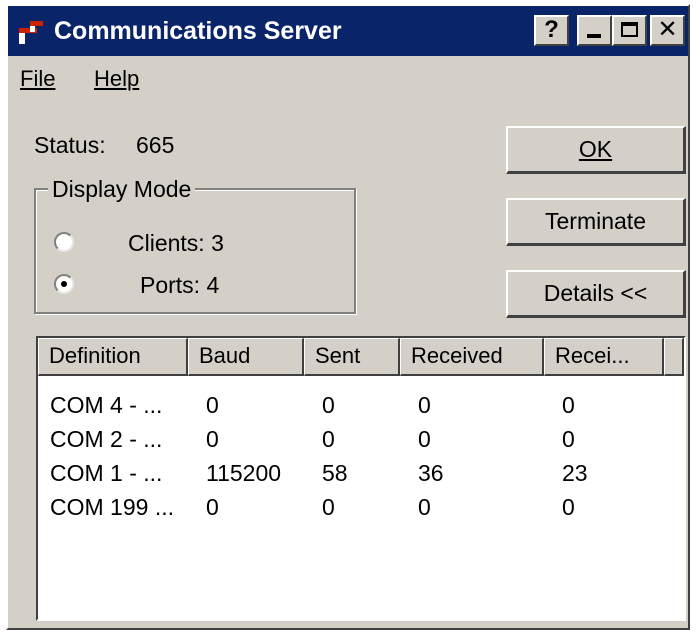 This screenshot has height=635, width=696. What do you see at coordinates (244, 473) in the screenshot?
I see `cell-baud: 115200` at bounding box center [244, 473].